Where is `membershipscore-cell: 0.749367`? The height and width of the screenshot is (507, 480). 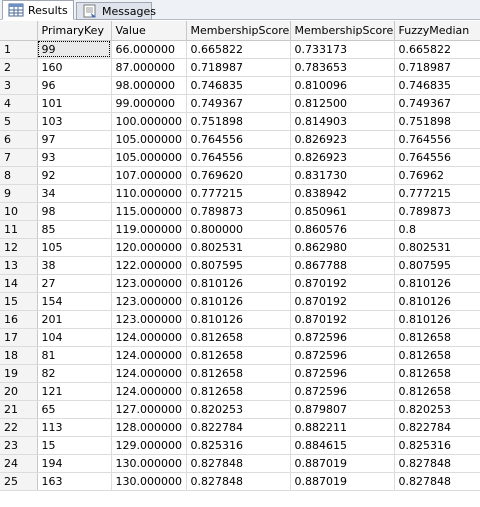
membershipscore-cell: 0.749367 is located at coordinates (238, 103).